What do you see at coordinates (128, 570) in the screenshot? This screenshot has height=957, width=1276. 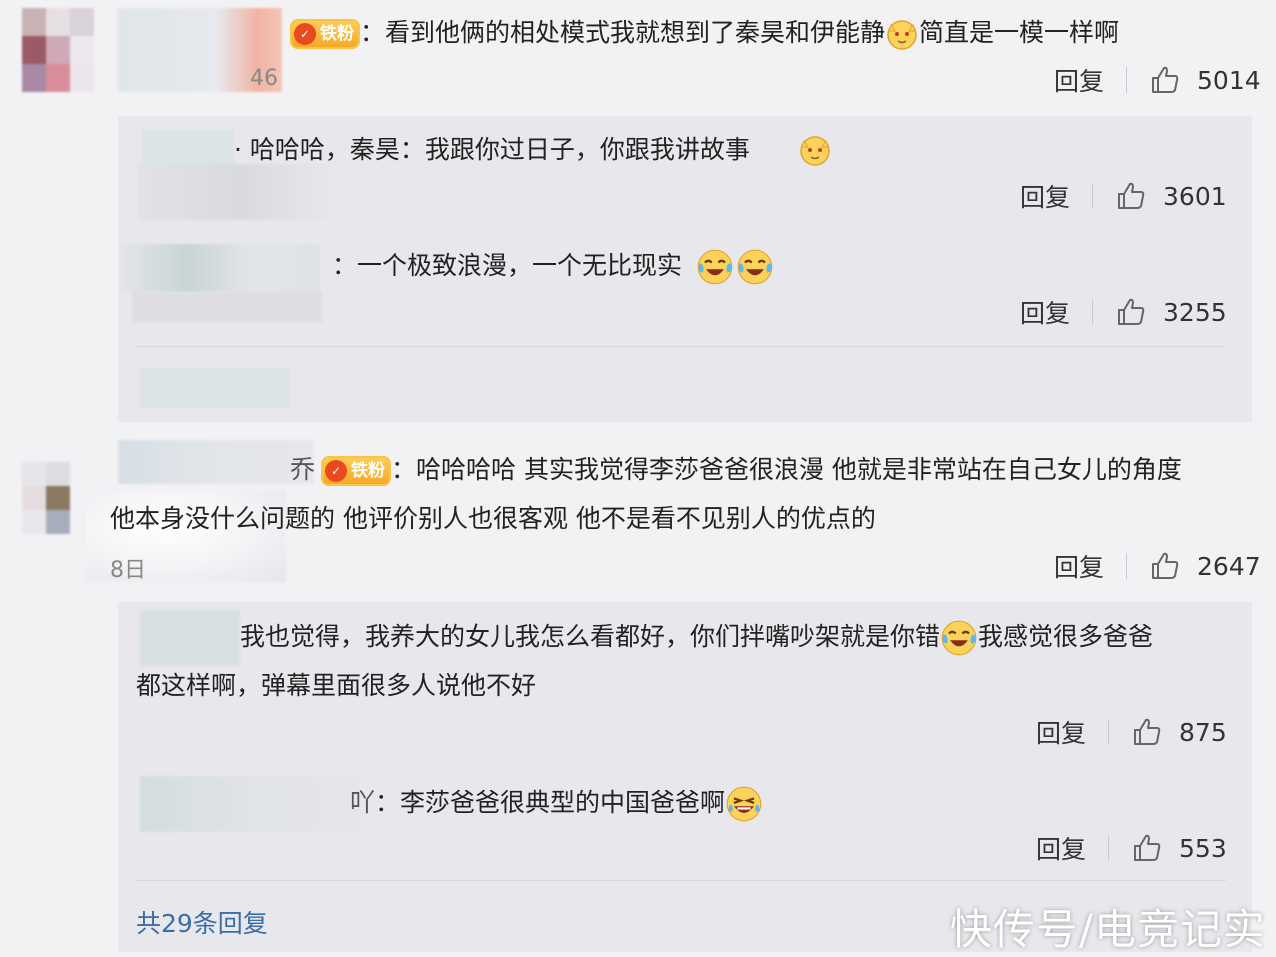 I see `comment-2-date: 8日` at bounding box center [128, 570].